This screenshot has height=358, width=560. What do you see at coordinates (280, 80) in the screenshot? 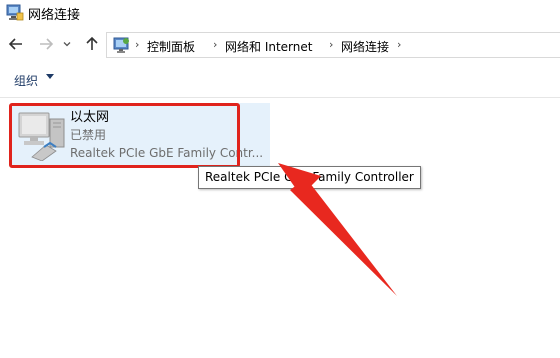
I see `command-toolbar: 组织` at bounding box center [280, 80].